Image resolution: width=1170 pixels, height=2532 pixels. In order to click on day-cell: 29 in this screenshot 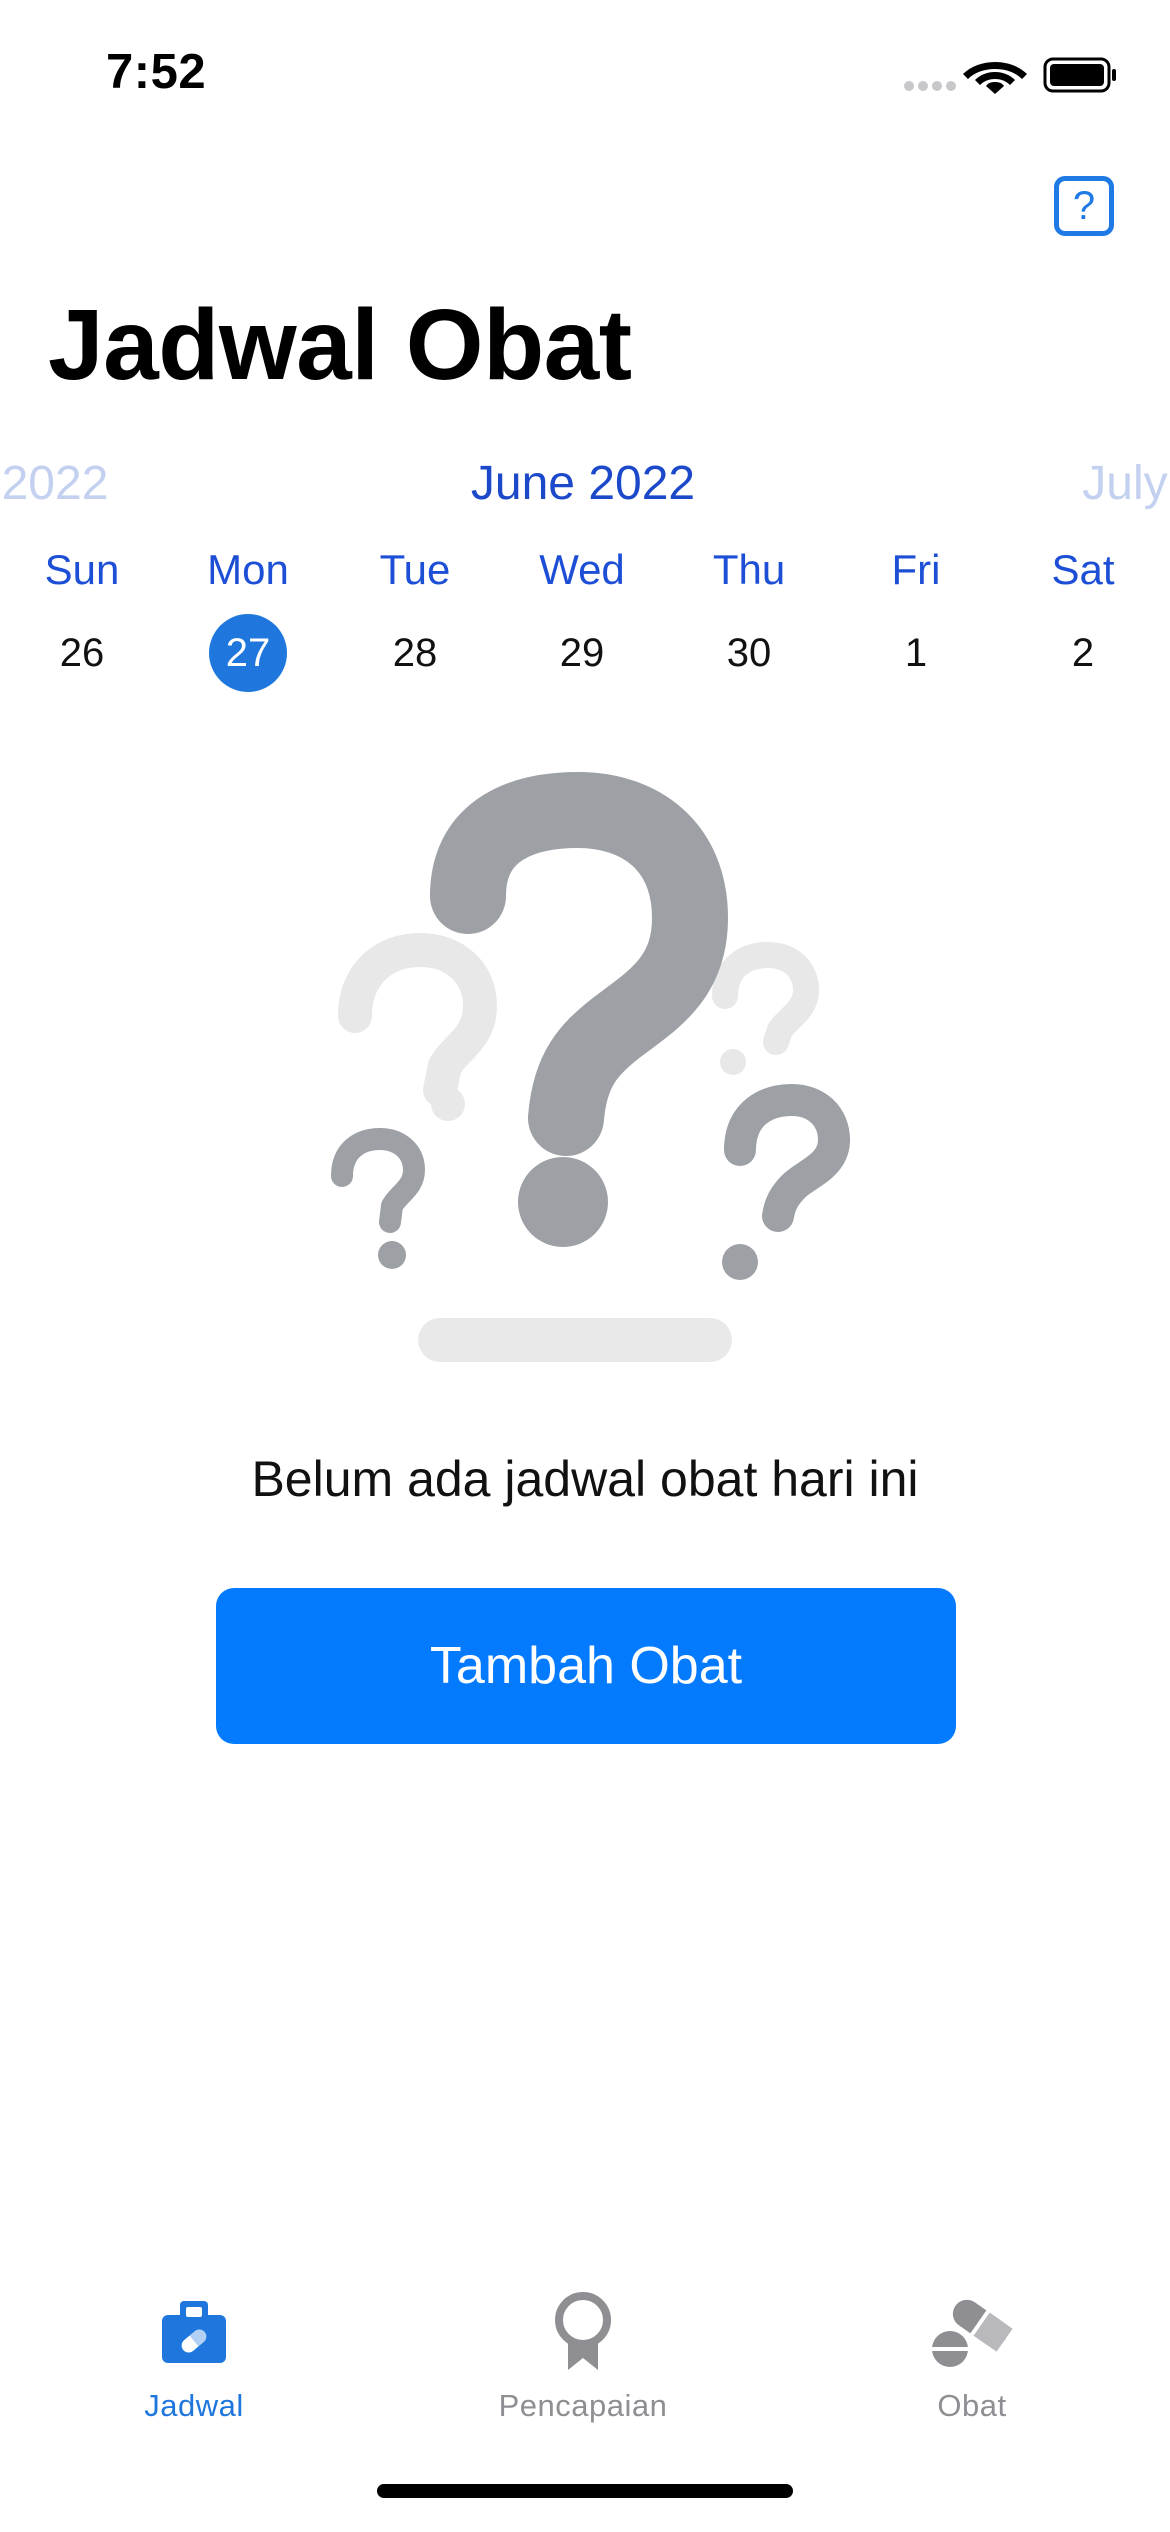, I will do `click(582, 653)`.